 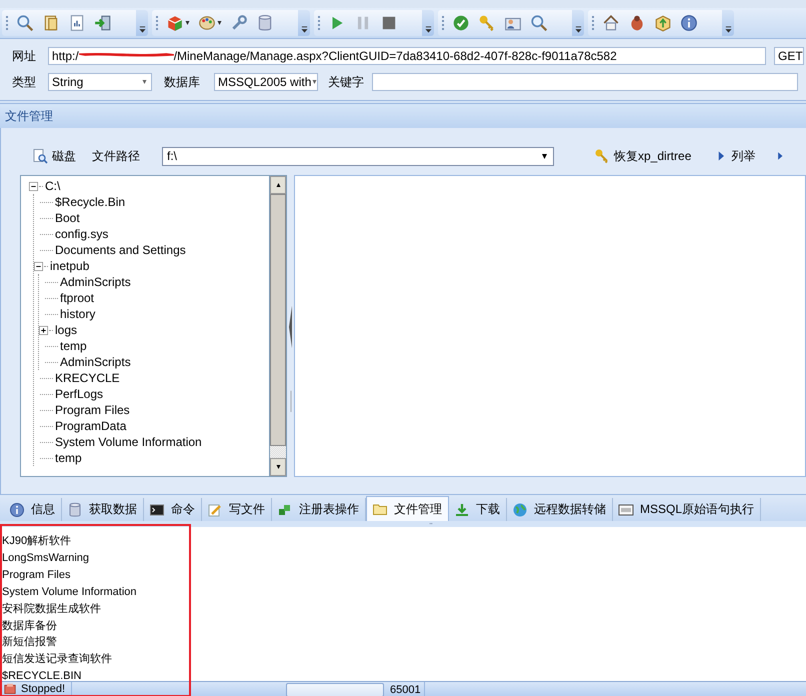 What do you see at coordinates (51, 23) in the screenshot?
I see `document-icon` at bounding box center [51, 23].